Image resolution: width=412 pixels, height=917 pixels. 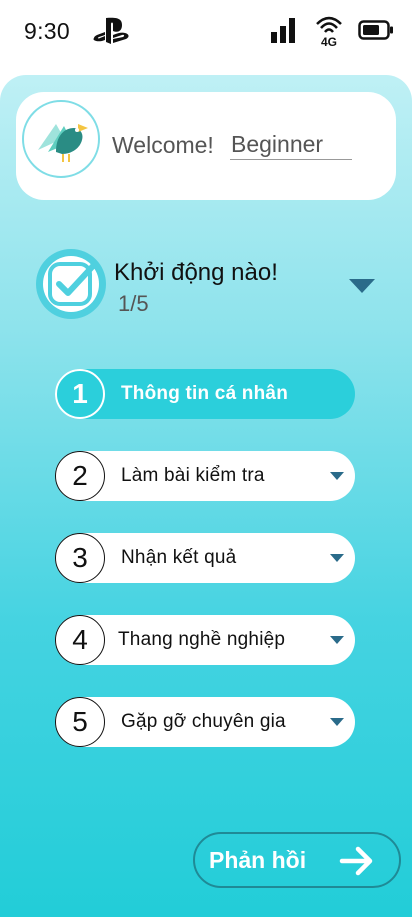 I want to click on step-number: 3, so click(x=80, y=558).